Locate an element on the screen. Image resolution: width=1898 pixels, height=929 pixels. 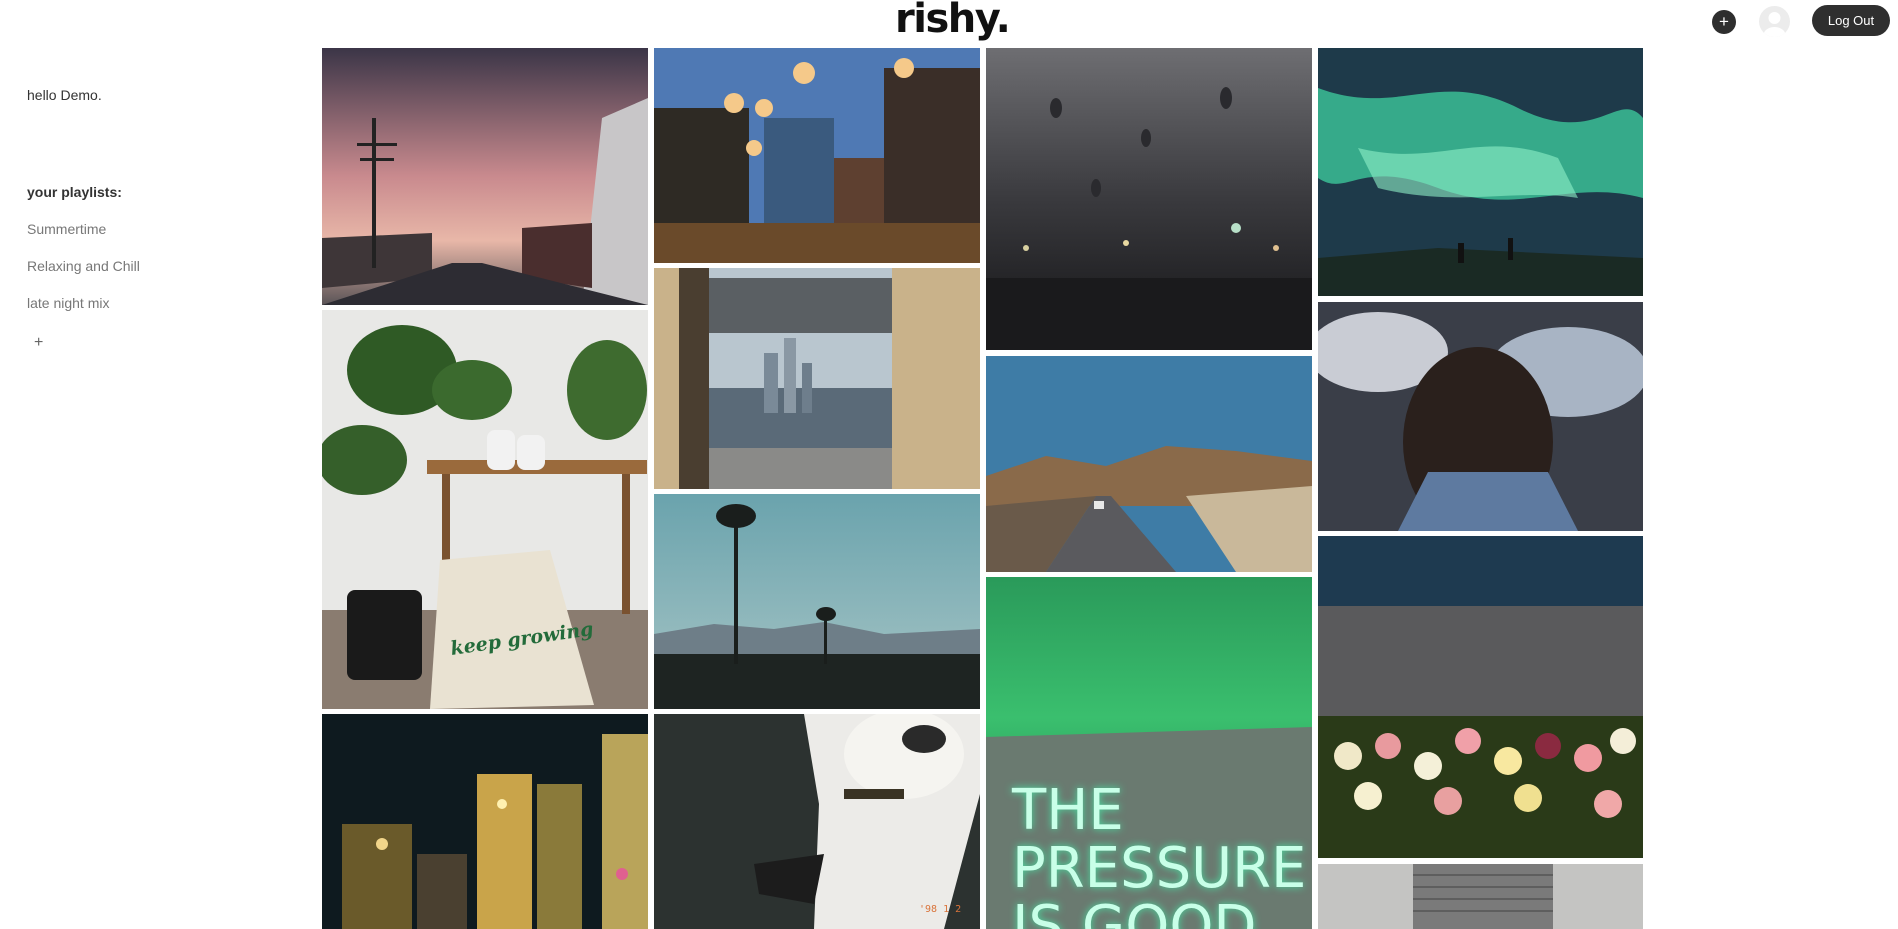
tile-window-city is located at coordinates (817, 378).